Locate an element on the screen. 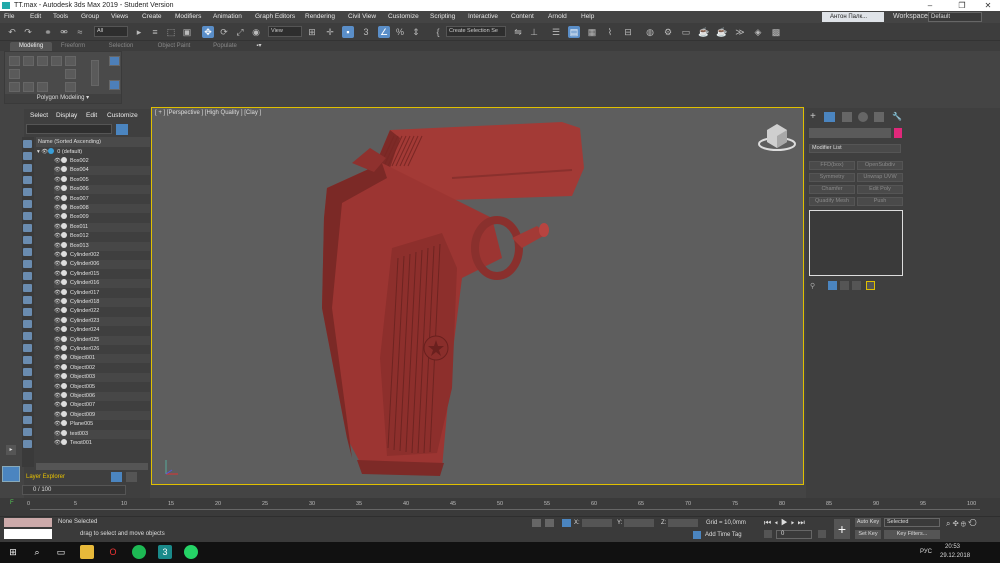 The height and width of the screenshot is (563, 1000). key-selection-dropdown: Selected is located at coordinates (912, 522).